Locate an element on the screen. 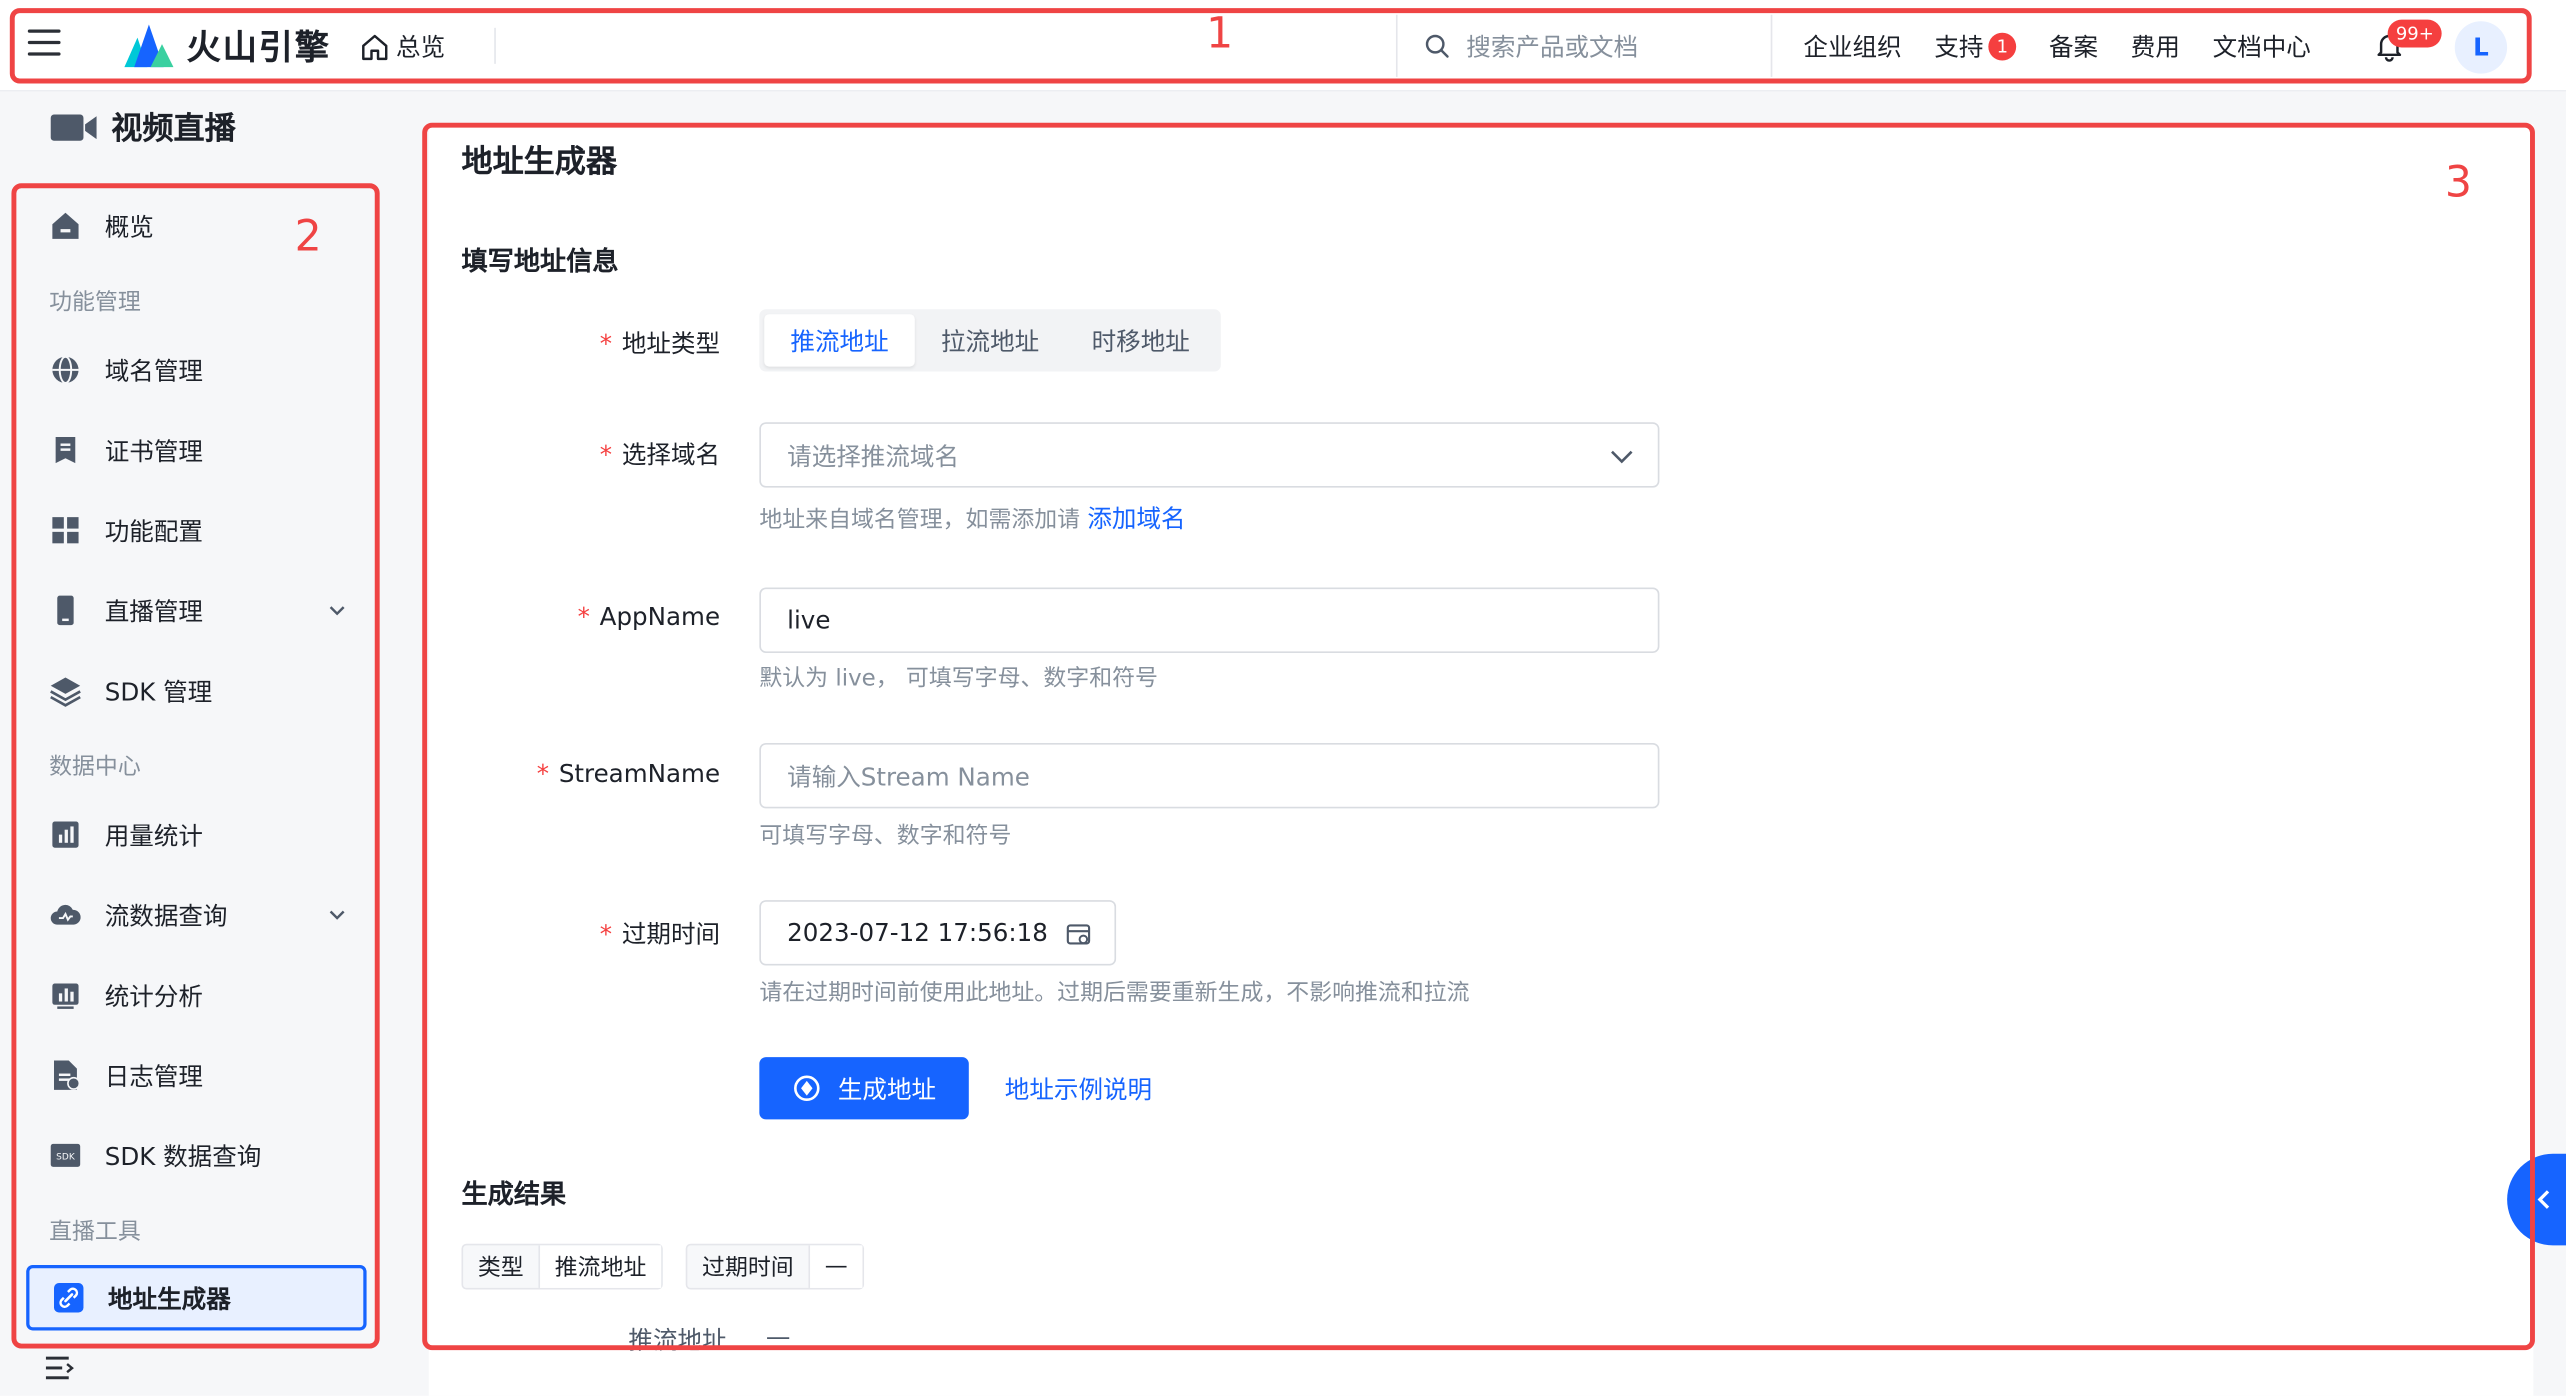  collapse-menu-icon is located at coordinates (60, 1368).